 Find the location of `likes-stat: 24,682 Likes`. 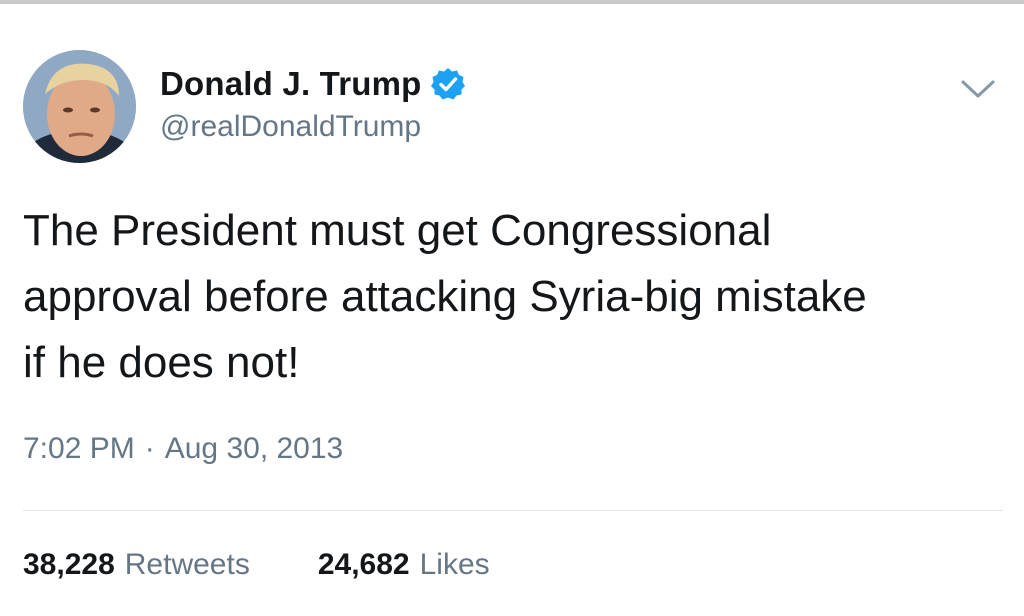

likes-stat: 24,682 Likes is located at coordinates (404, 565).